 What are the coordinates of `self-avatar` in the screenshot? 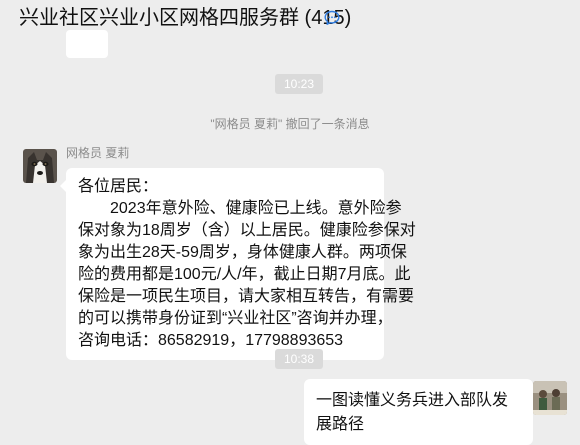 It's located at (550, 398).